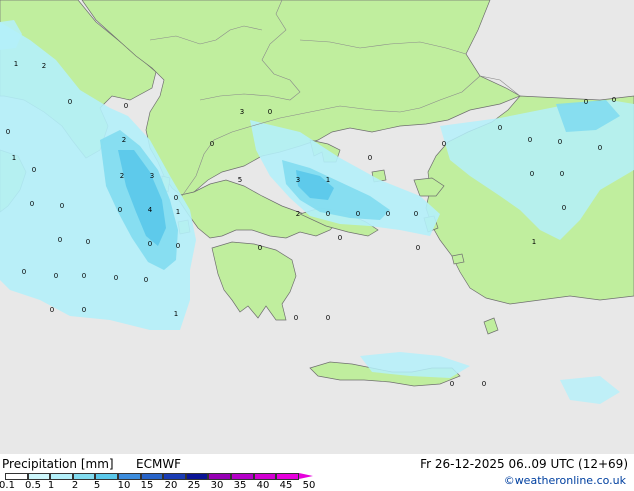 Image resolution: width=634 pixels, height=491 pixels. I want to click on value-label: 4, so click(150, 210).